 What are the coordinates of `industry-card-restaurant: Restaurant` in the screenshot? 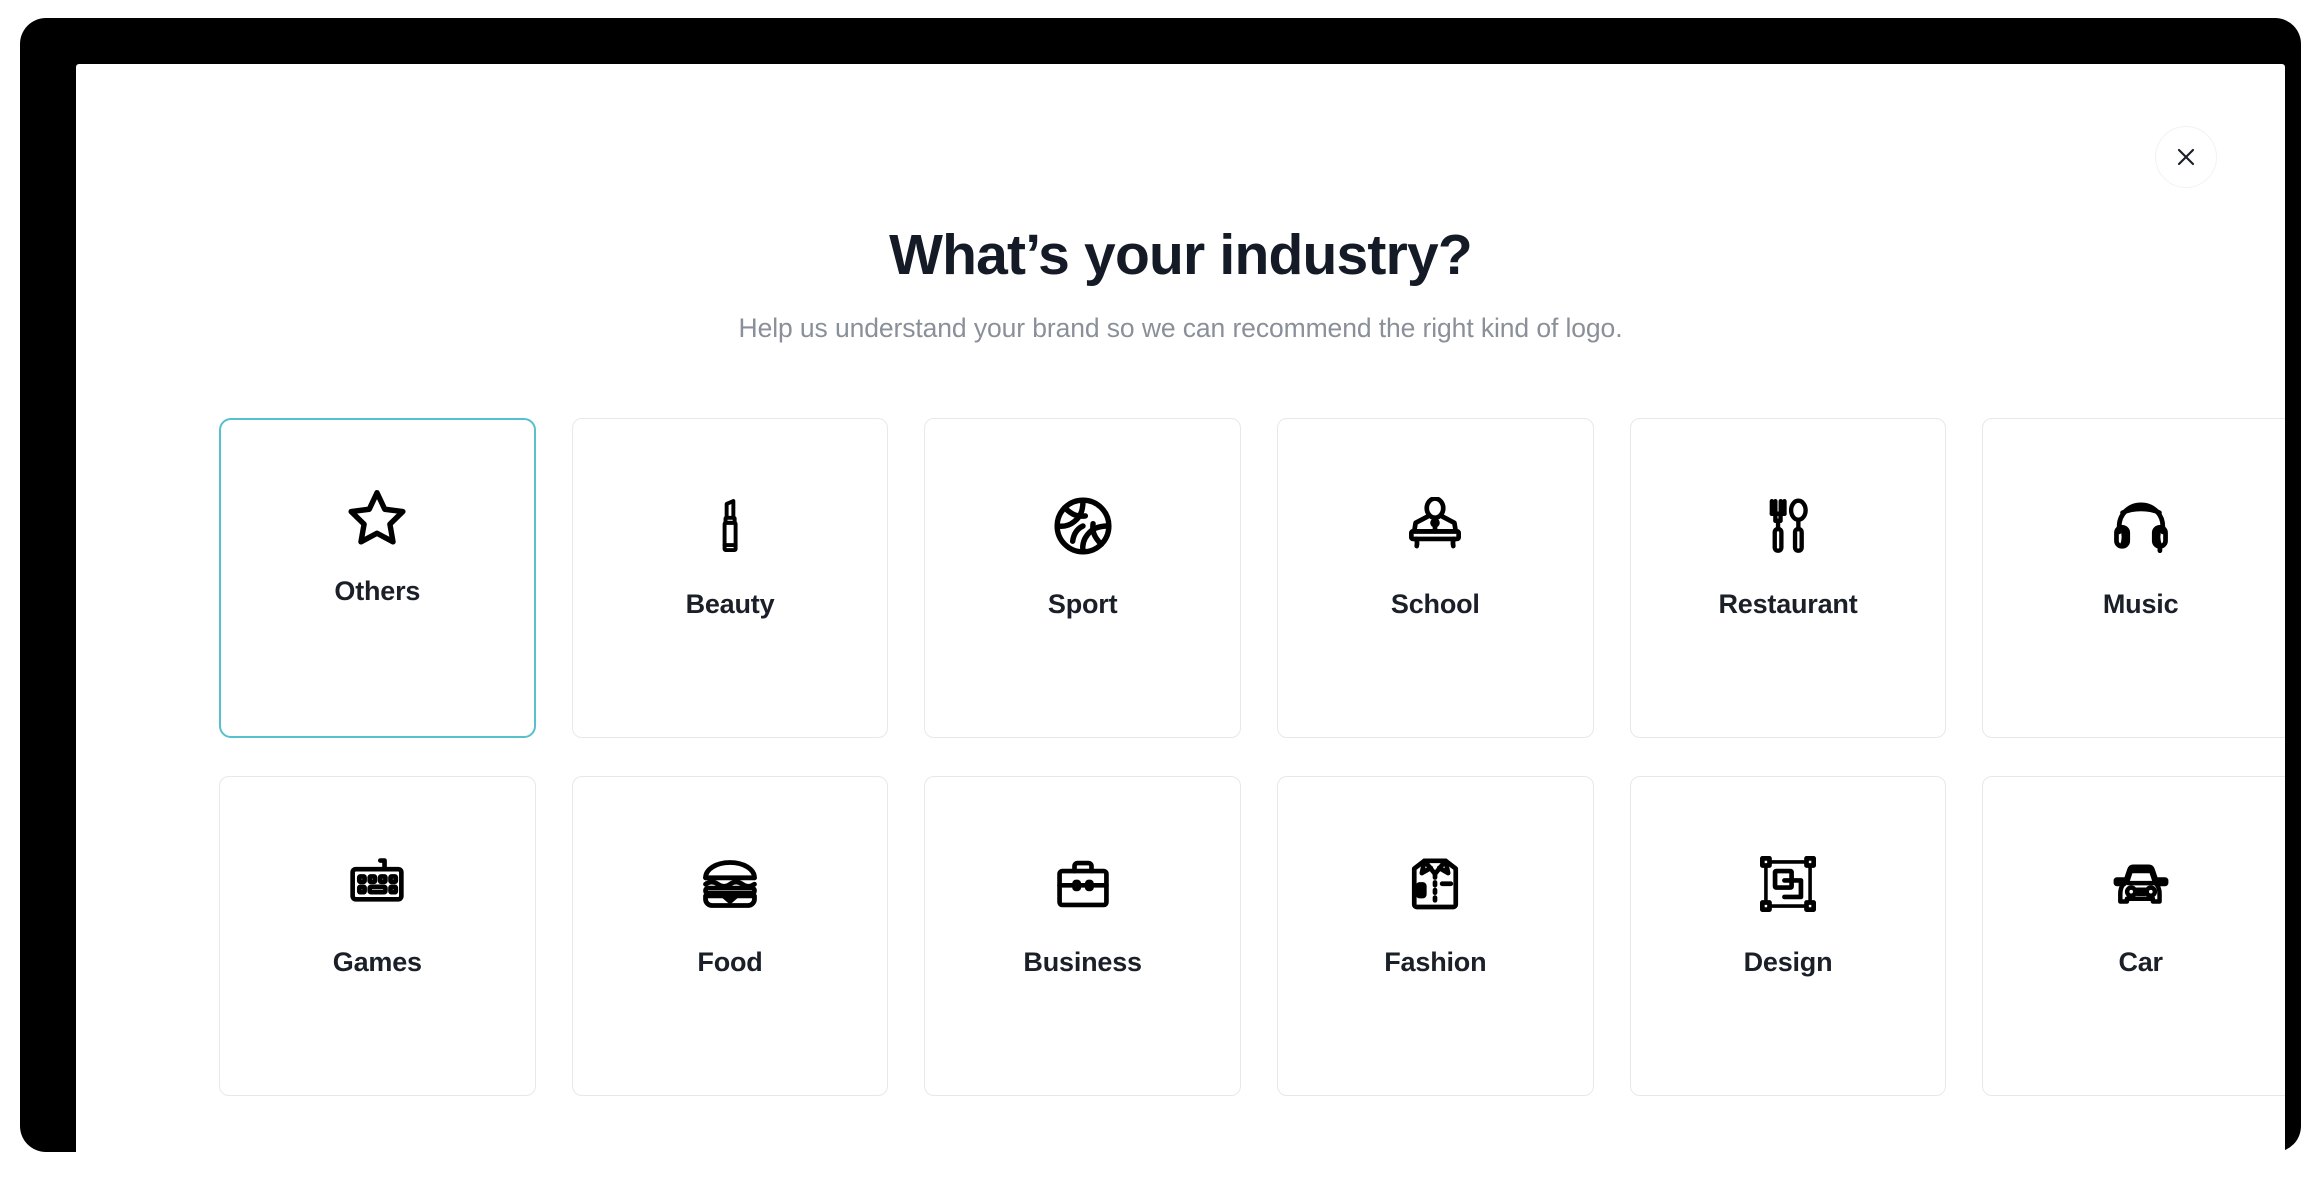 It's located at (1788, 578).